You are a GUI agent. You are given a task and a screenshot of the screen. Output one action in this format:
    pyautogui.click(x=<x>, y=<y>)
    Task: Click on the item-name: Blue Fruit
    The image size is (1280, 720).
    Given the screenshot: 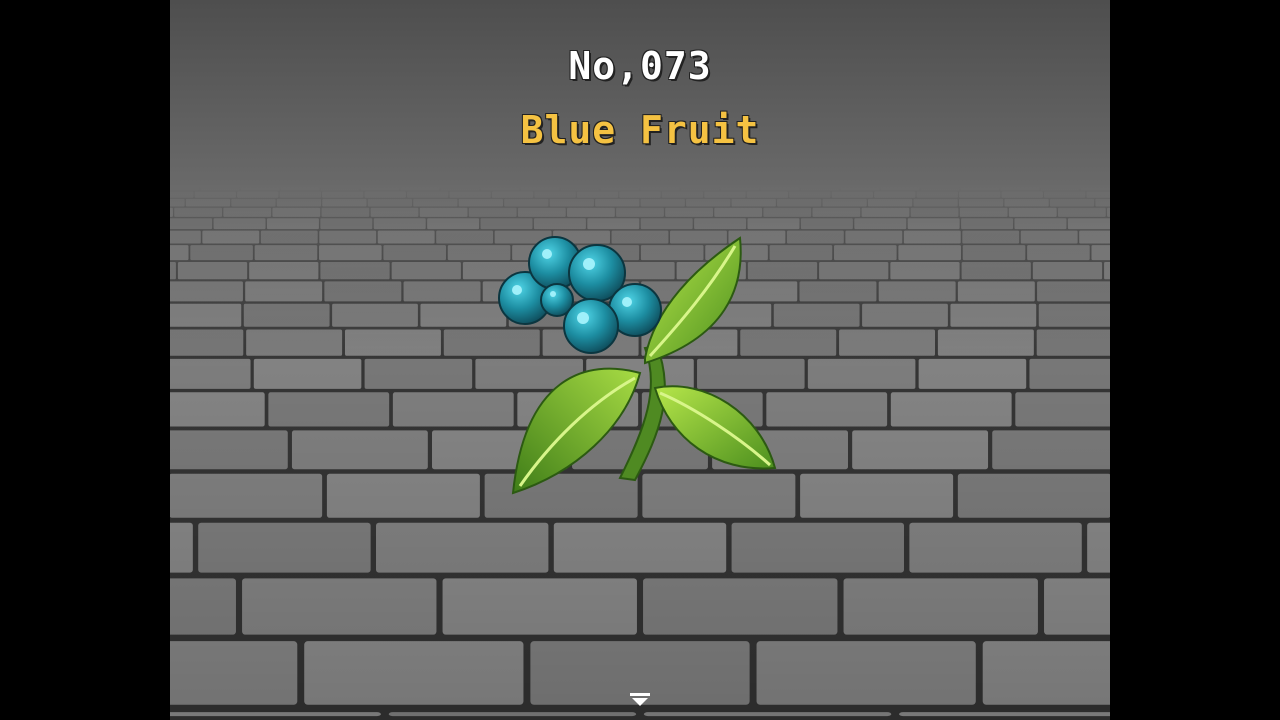 What is the action you would take?
    pyautogui.click(x=640, y=130)
    